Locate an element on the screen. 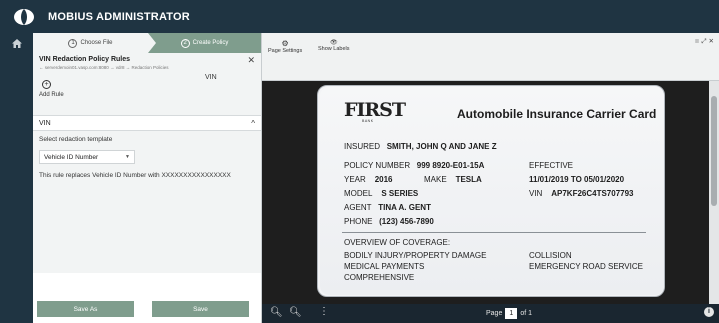 The height and width of the screenshot is (323, 719). info-icon: i is located at coordinates (709, 312).